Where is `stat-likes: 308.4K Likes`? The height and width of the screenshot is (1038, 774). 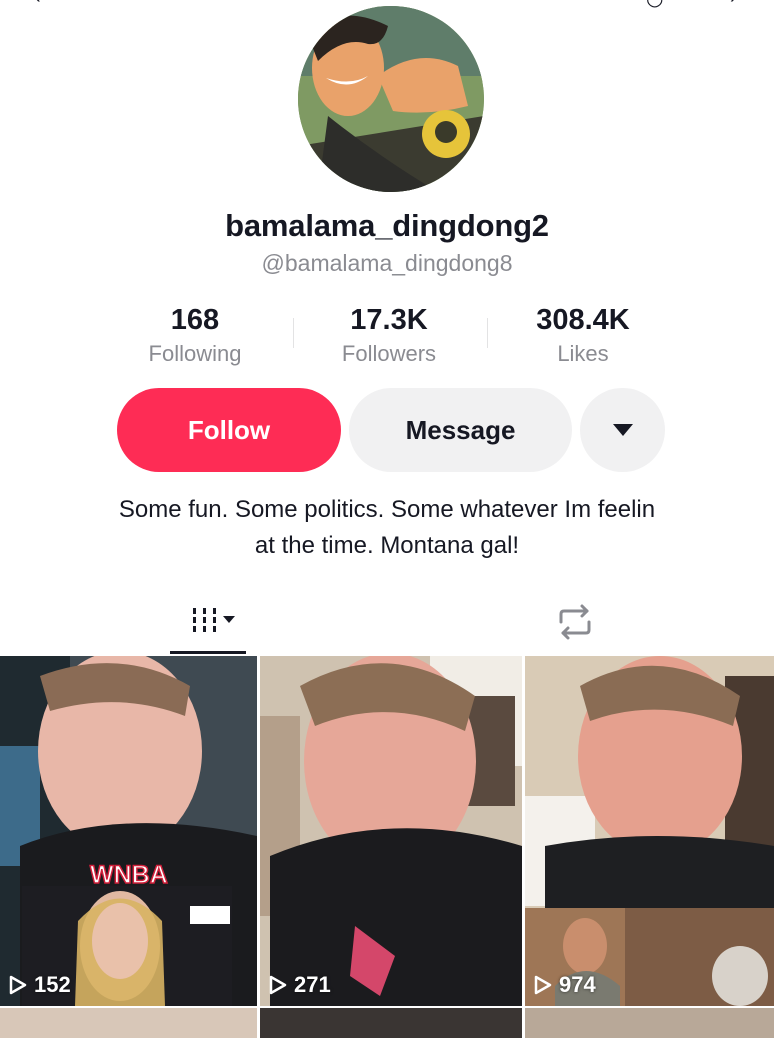 stat-likes: 308.4K Likes is located at coordinates (583, 334).